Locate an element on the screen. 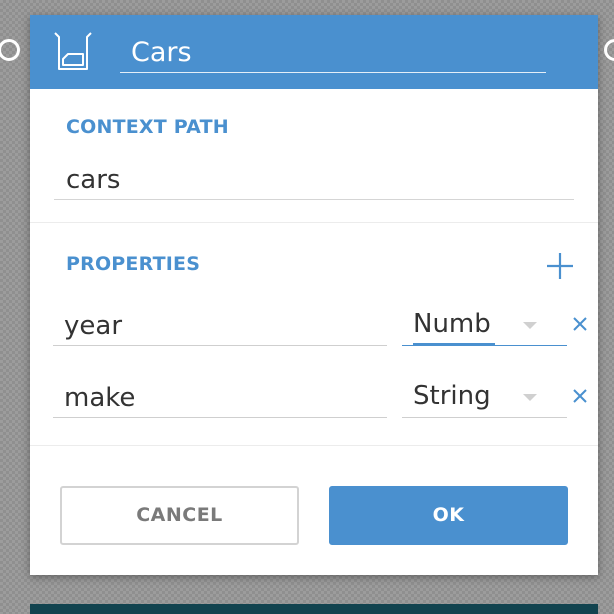  collection-icon is located at coordinates (73, 51).